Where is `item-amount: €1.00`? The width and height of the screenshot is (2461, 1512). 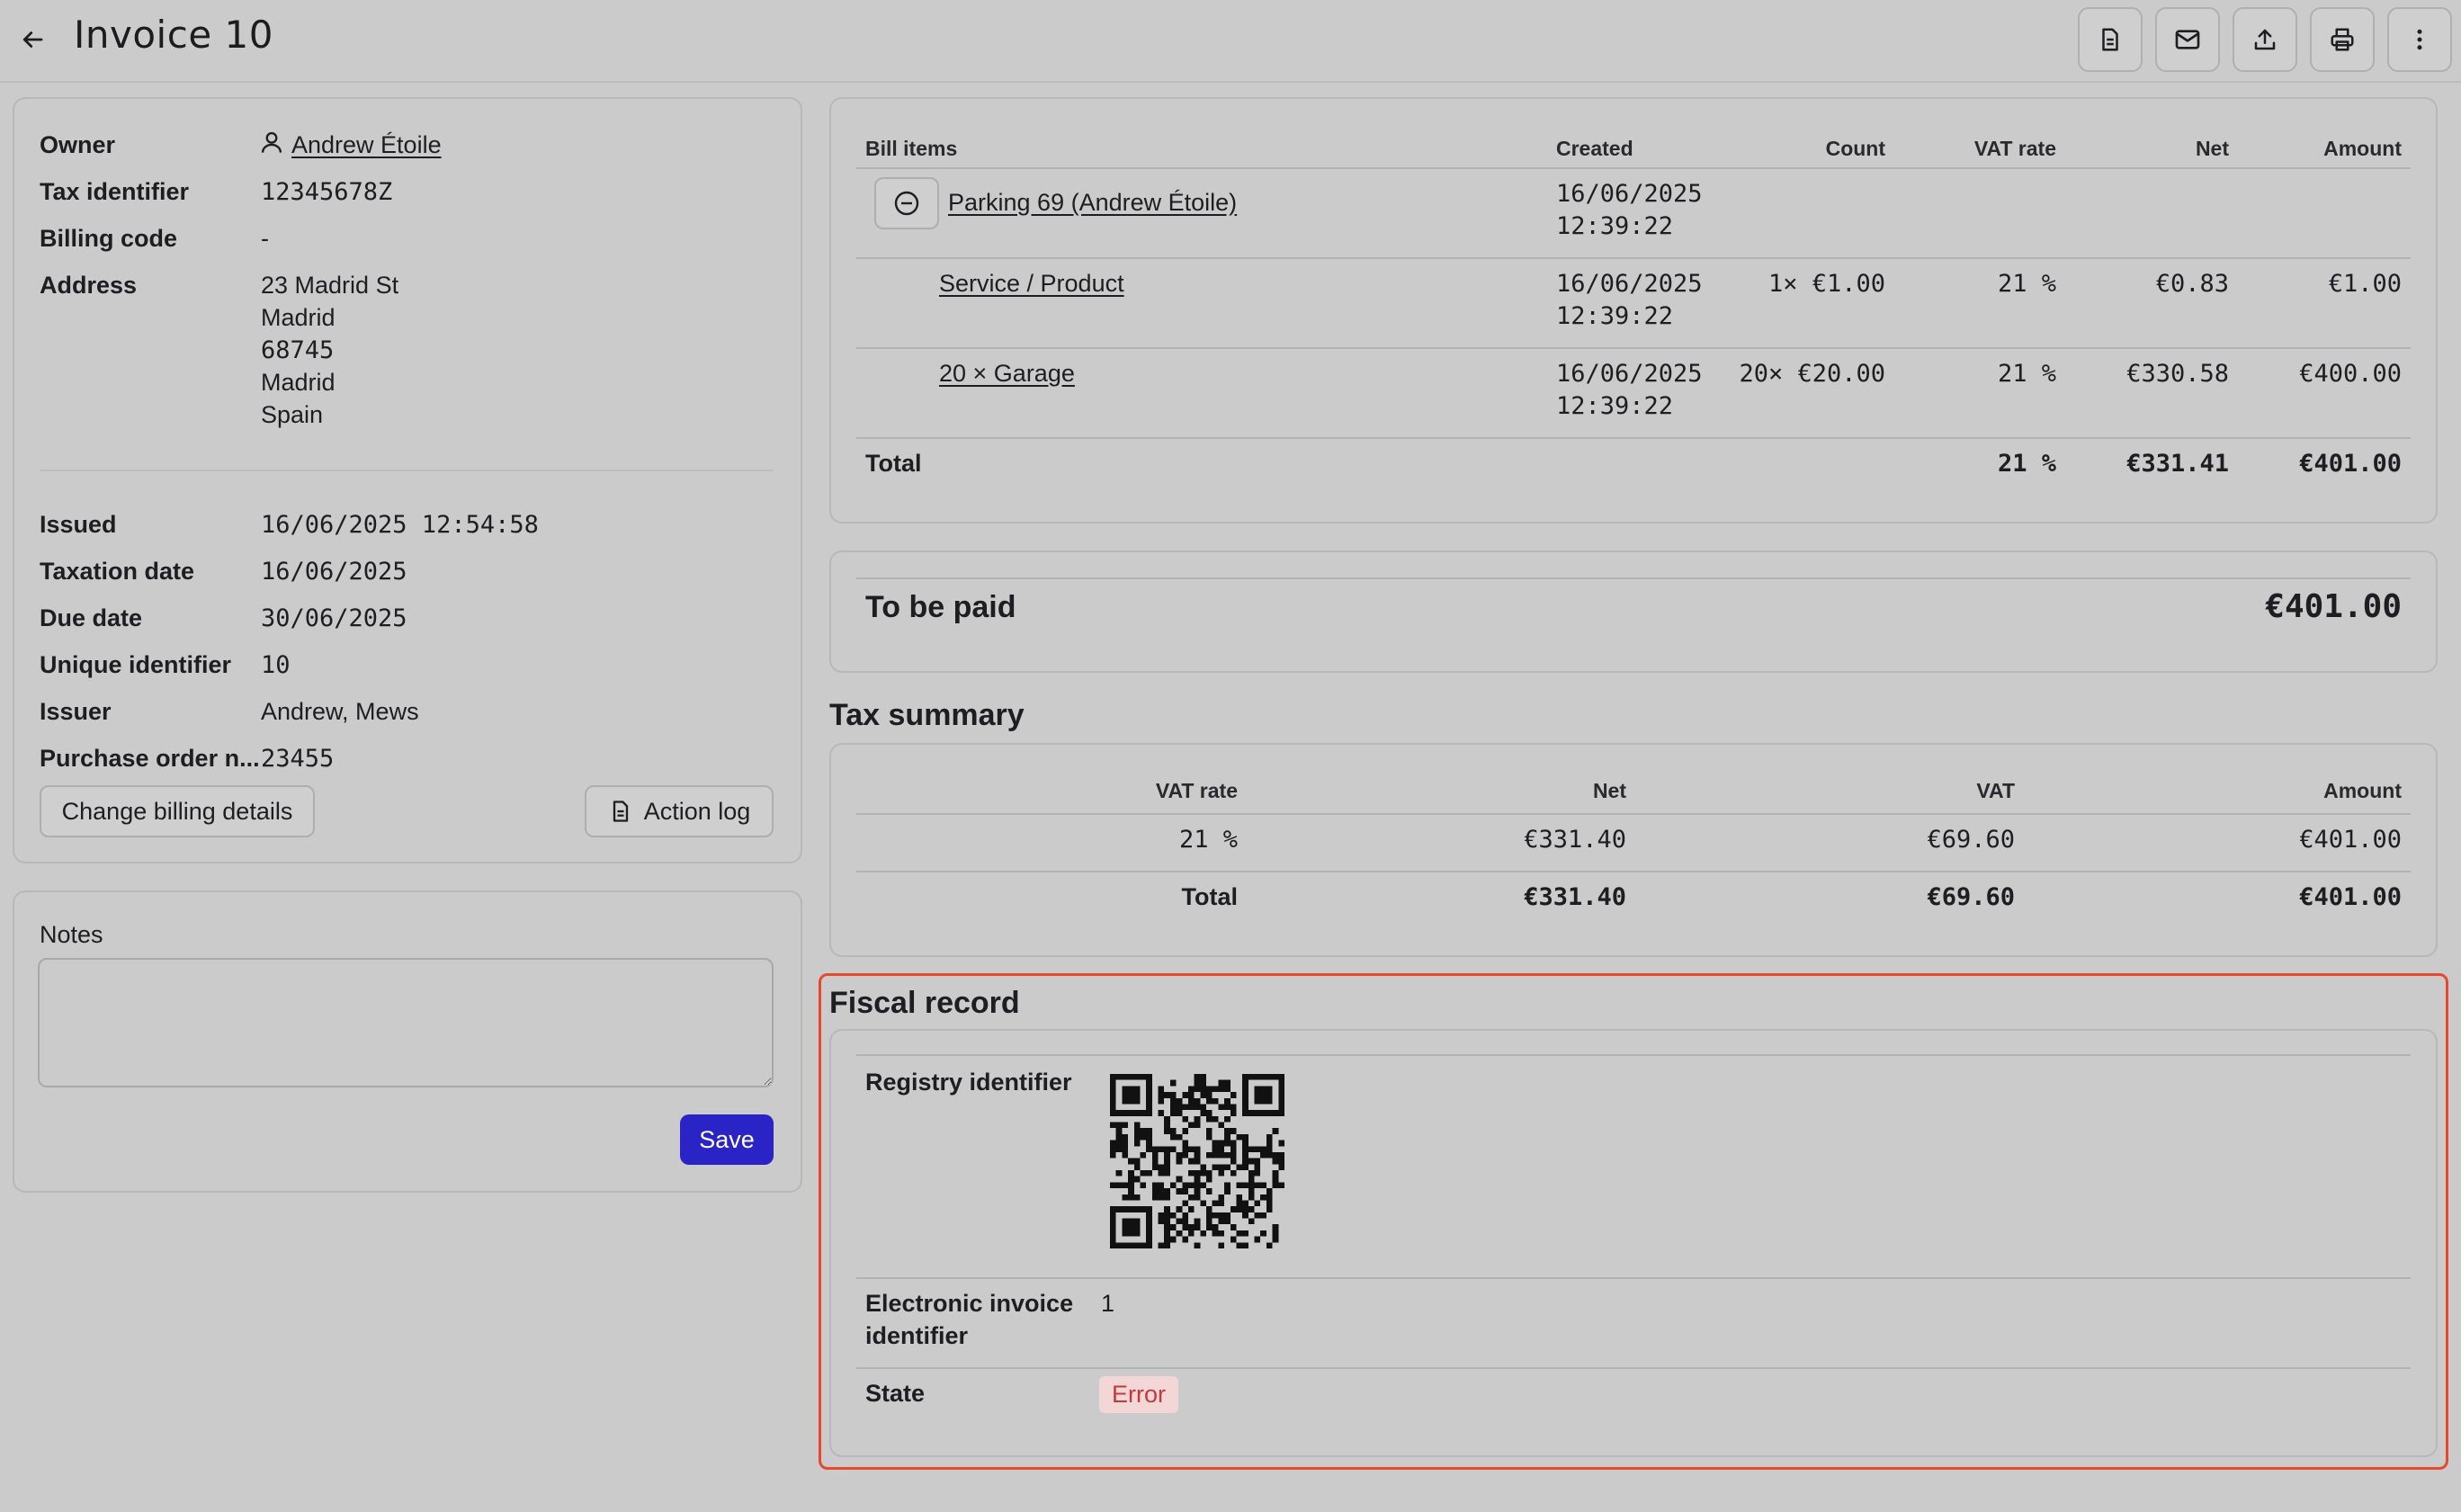
item-amount: €1.00 is located at coordinates (2365, 284).